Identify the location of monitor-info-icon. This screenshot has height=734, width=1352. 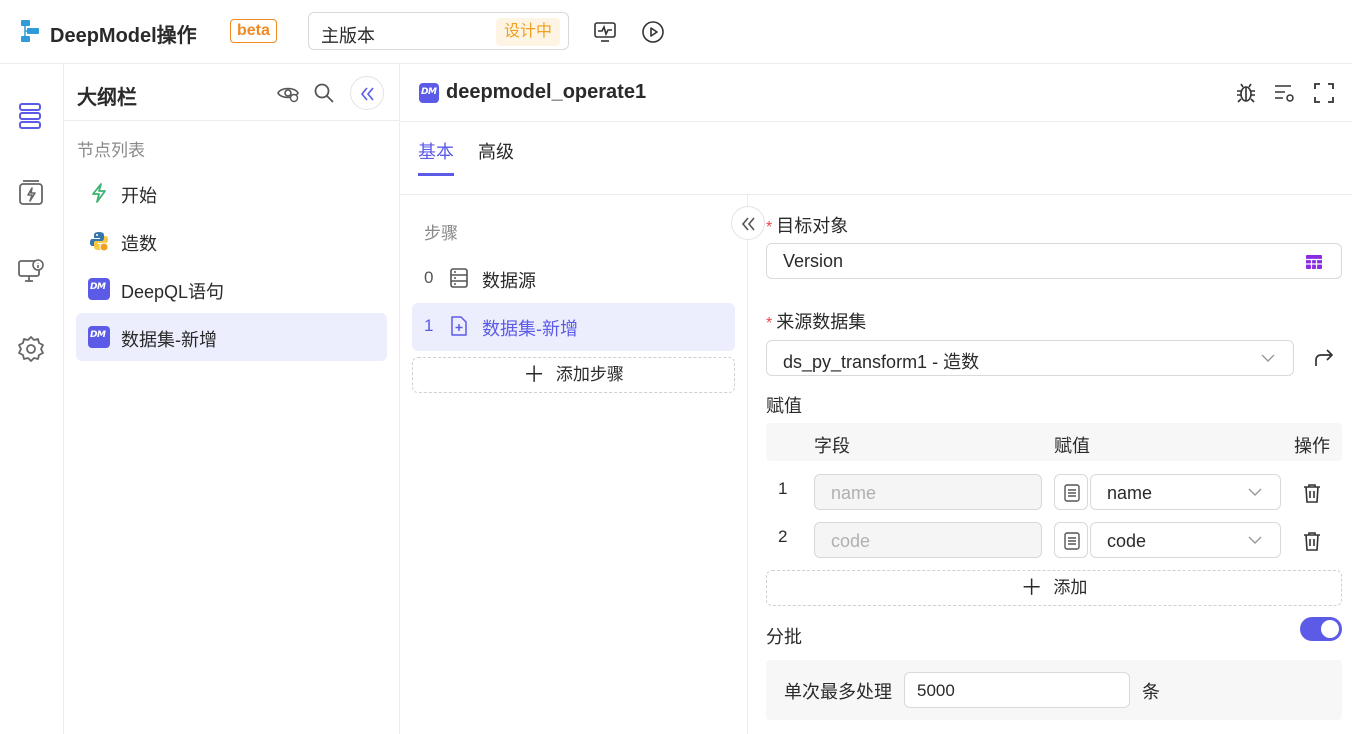
(31, 271).